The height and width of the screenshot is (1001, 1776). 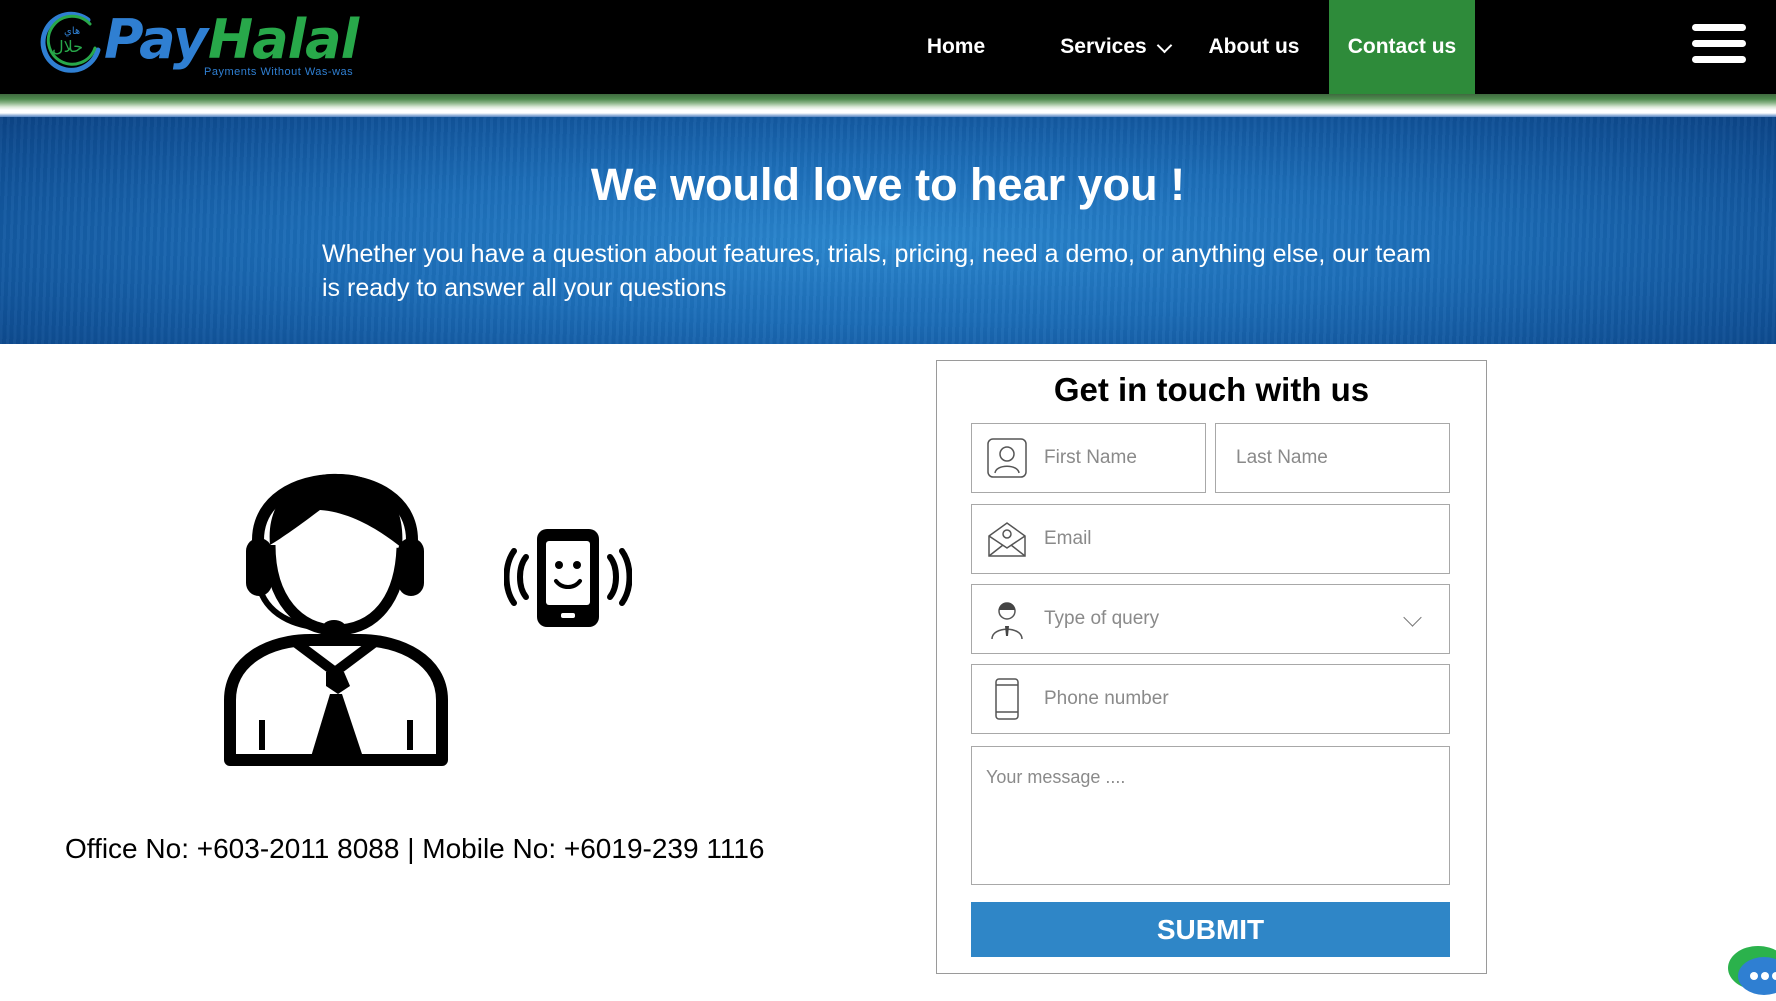 I want to click on phone-number-input: Phone number, so click(x=1210, y=699).